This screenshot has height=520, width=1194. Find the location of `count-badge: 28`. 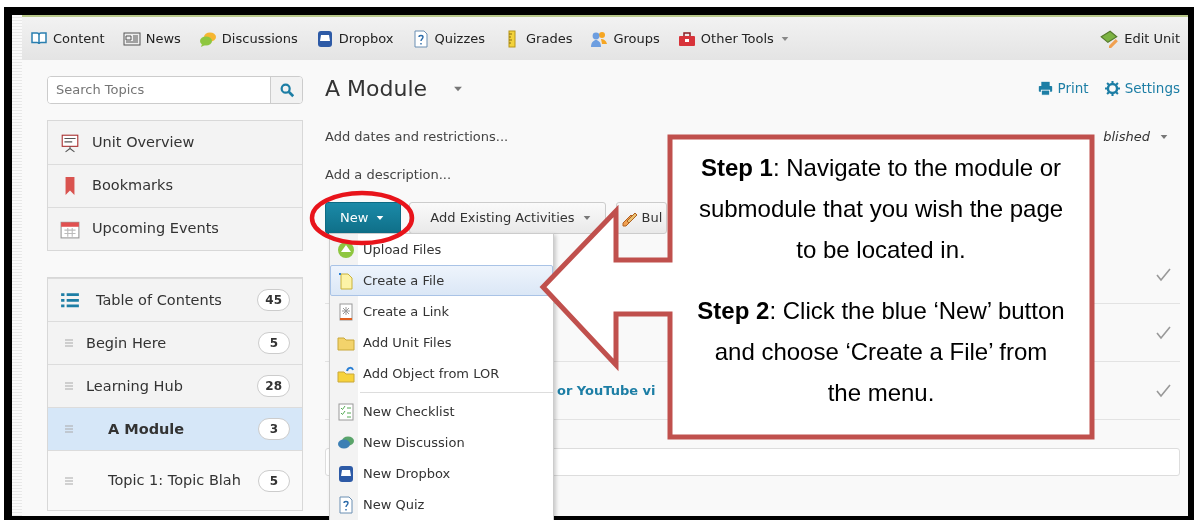

count-badge: 28 is located at coordinates (273, 386).